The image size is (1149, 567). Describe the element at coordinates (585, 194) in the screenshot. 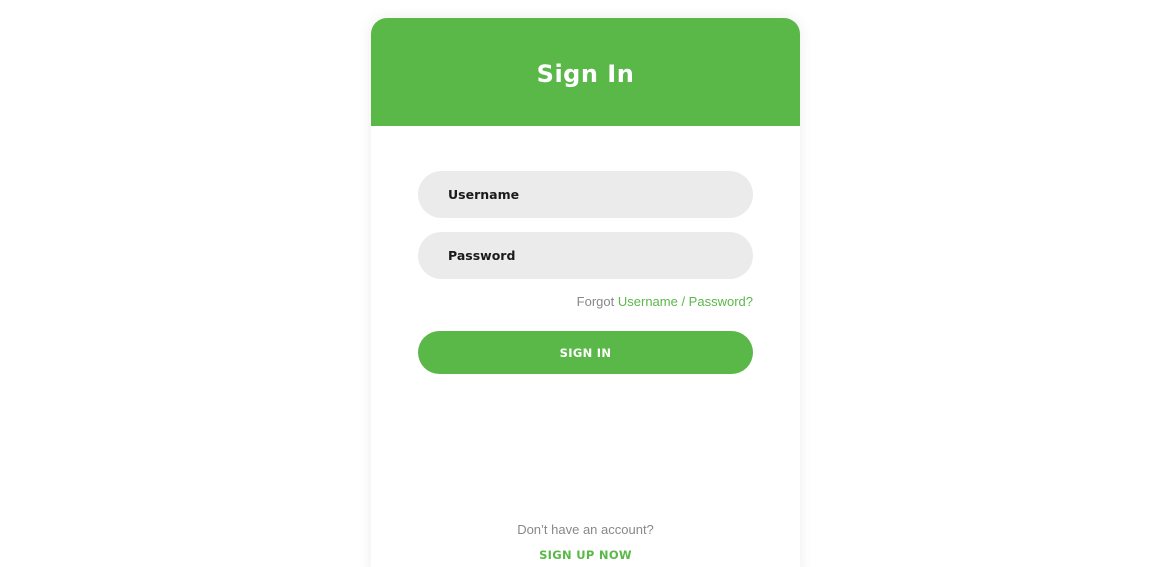

I see `username-input` at that location.